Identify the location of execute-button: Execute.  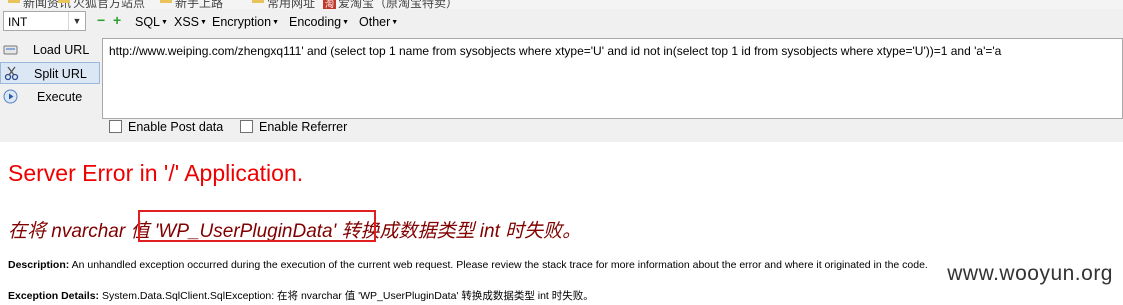
(50, 97).